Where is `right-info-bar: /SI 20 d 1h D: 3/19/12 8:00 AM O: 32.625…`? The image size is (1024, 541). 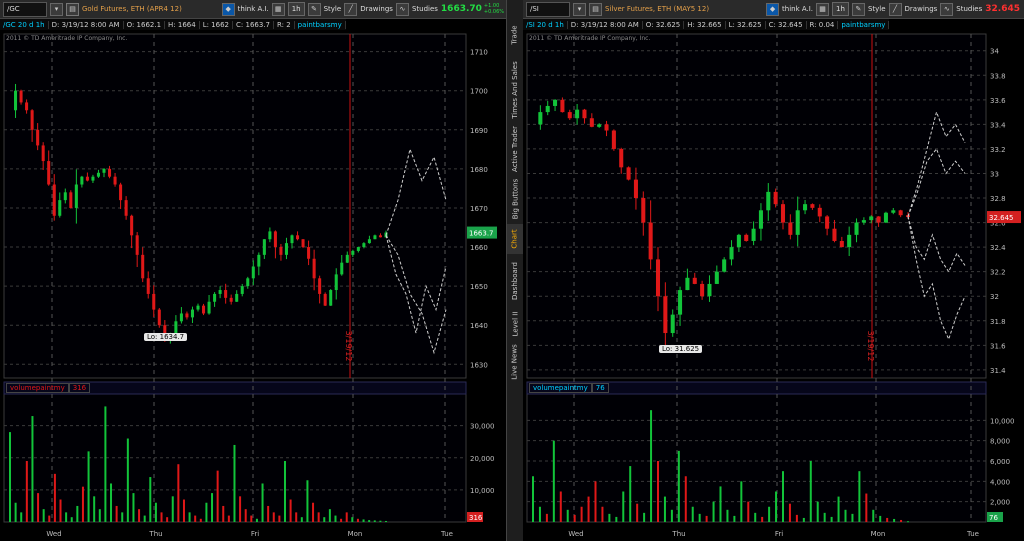
right-info-bar: /SI 20 d 1h D: 3/19/12 8:00 AM O: 32.625… is located at coordinates (706, 24).